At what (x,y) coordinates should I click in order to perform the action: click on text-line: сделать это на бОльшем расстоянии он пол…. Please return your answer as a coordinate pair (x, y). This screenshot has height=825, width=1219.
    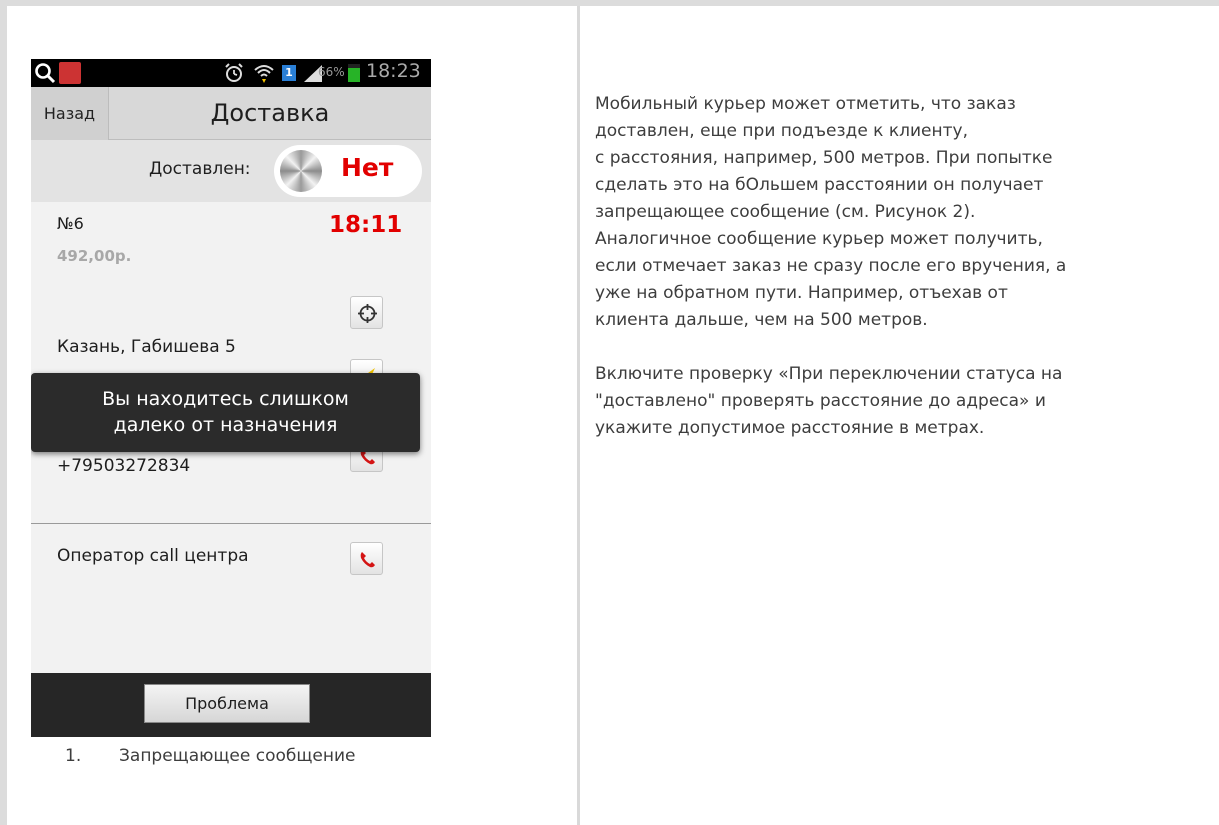
    Looking at the image, I should click on (819, 185).